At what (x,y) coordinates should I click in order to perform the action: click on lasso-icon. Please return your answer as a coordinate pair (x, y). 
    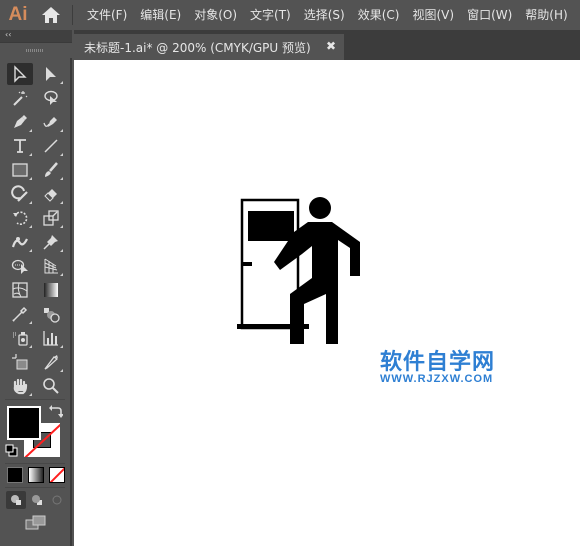
    Looking at the image, I should click on (51, 97).